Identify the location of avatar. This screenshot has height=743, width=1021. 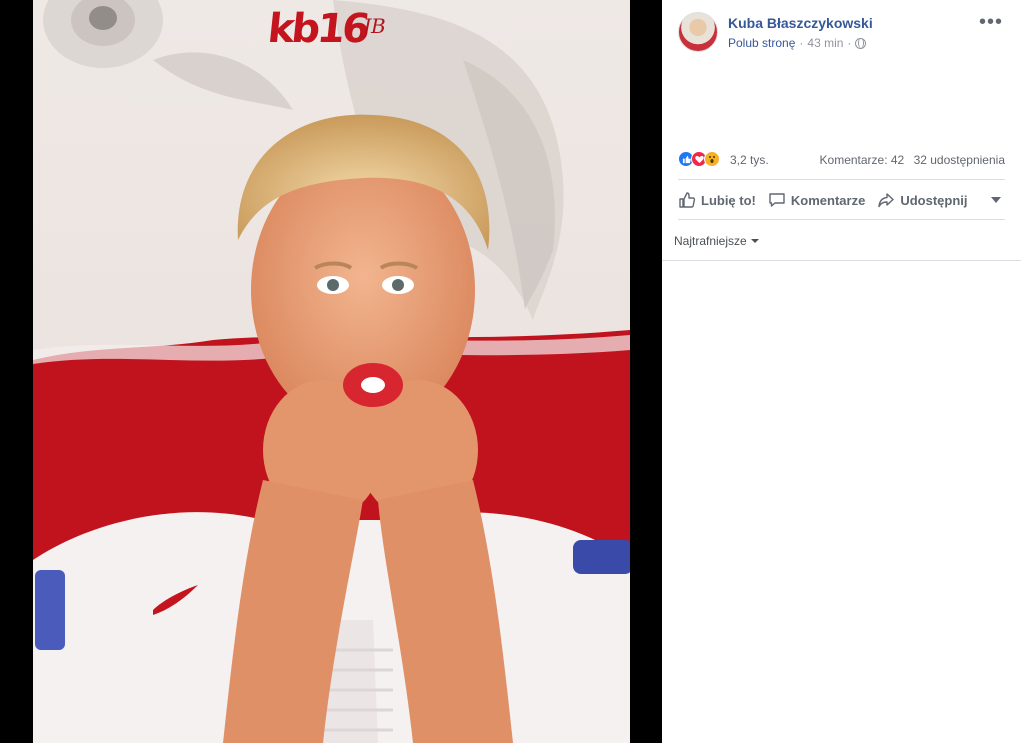
(698, 32).